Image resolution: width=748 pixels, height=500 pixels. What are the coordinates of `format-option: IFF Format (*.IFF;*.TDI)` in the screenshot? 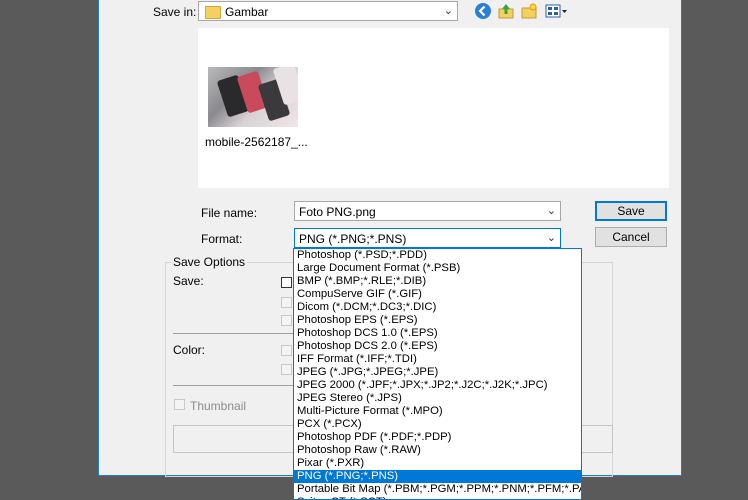 It's located at (437, 359).